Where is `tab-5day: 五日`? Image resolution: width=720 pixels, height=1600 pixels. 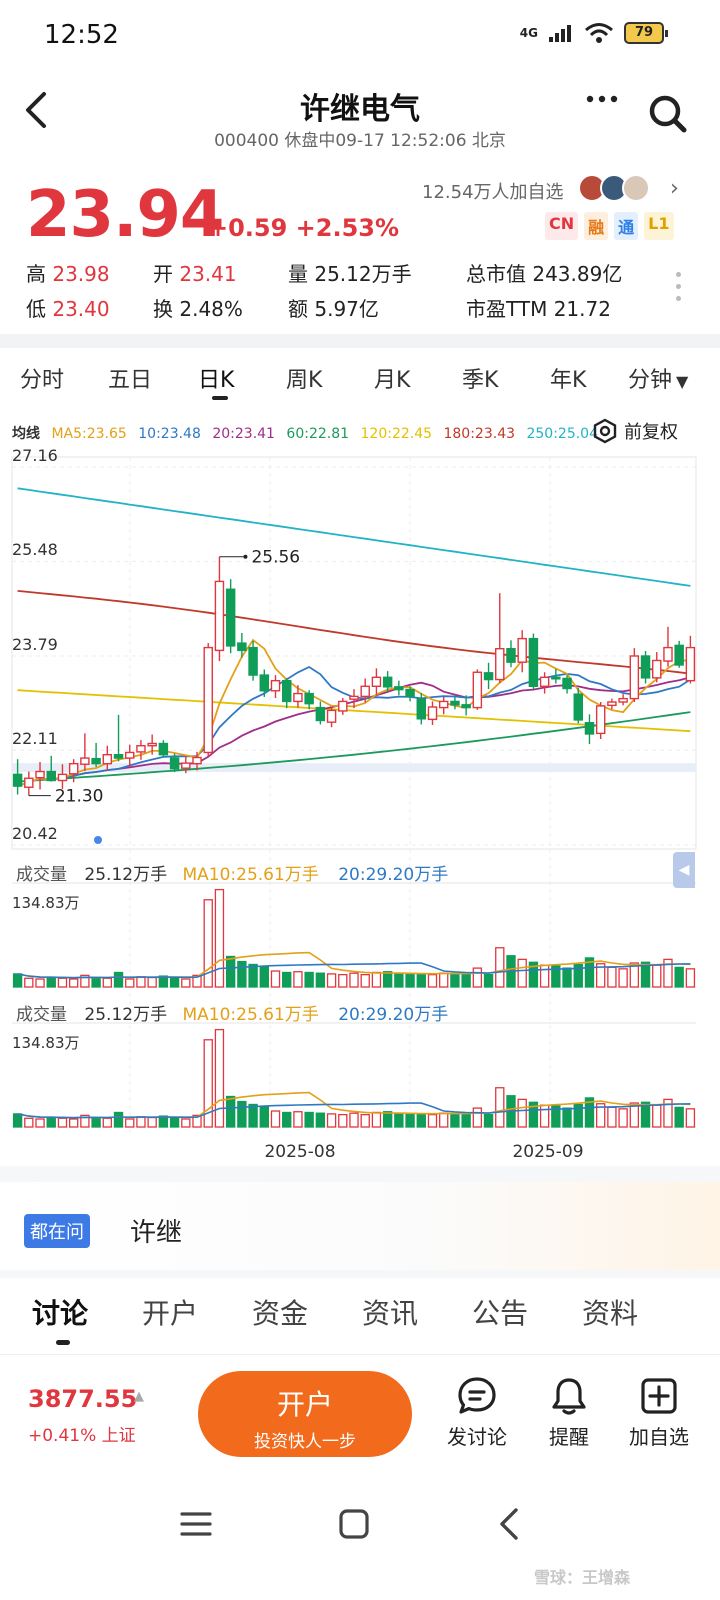 tab-5day: 五日 is located at coordinates (130, 378).